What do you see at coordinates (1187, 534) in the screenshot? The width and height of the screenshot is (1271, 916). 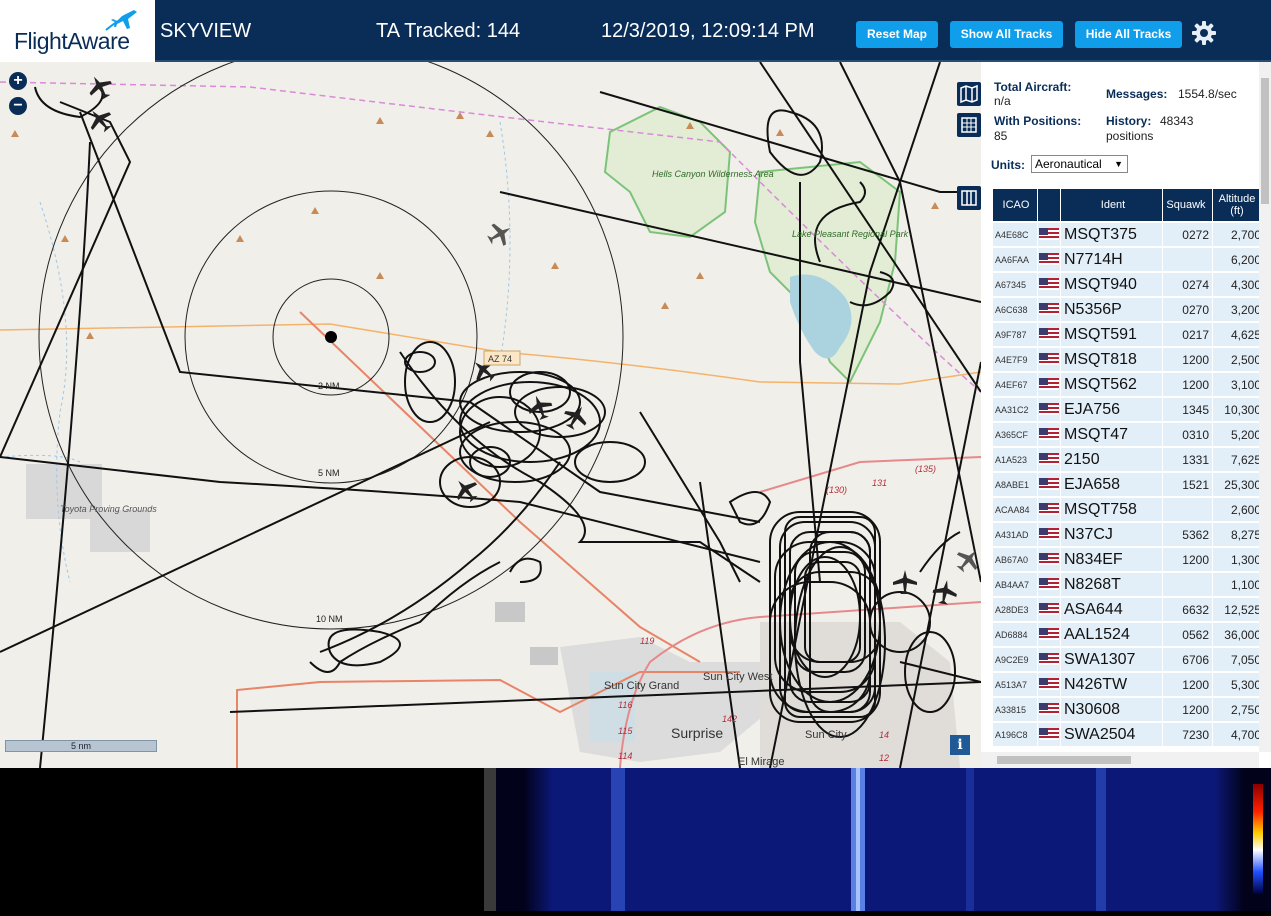 I see `squawk-cell: 5362` at bounding box center [1187, 534].